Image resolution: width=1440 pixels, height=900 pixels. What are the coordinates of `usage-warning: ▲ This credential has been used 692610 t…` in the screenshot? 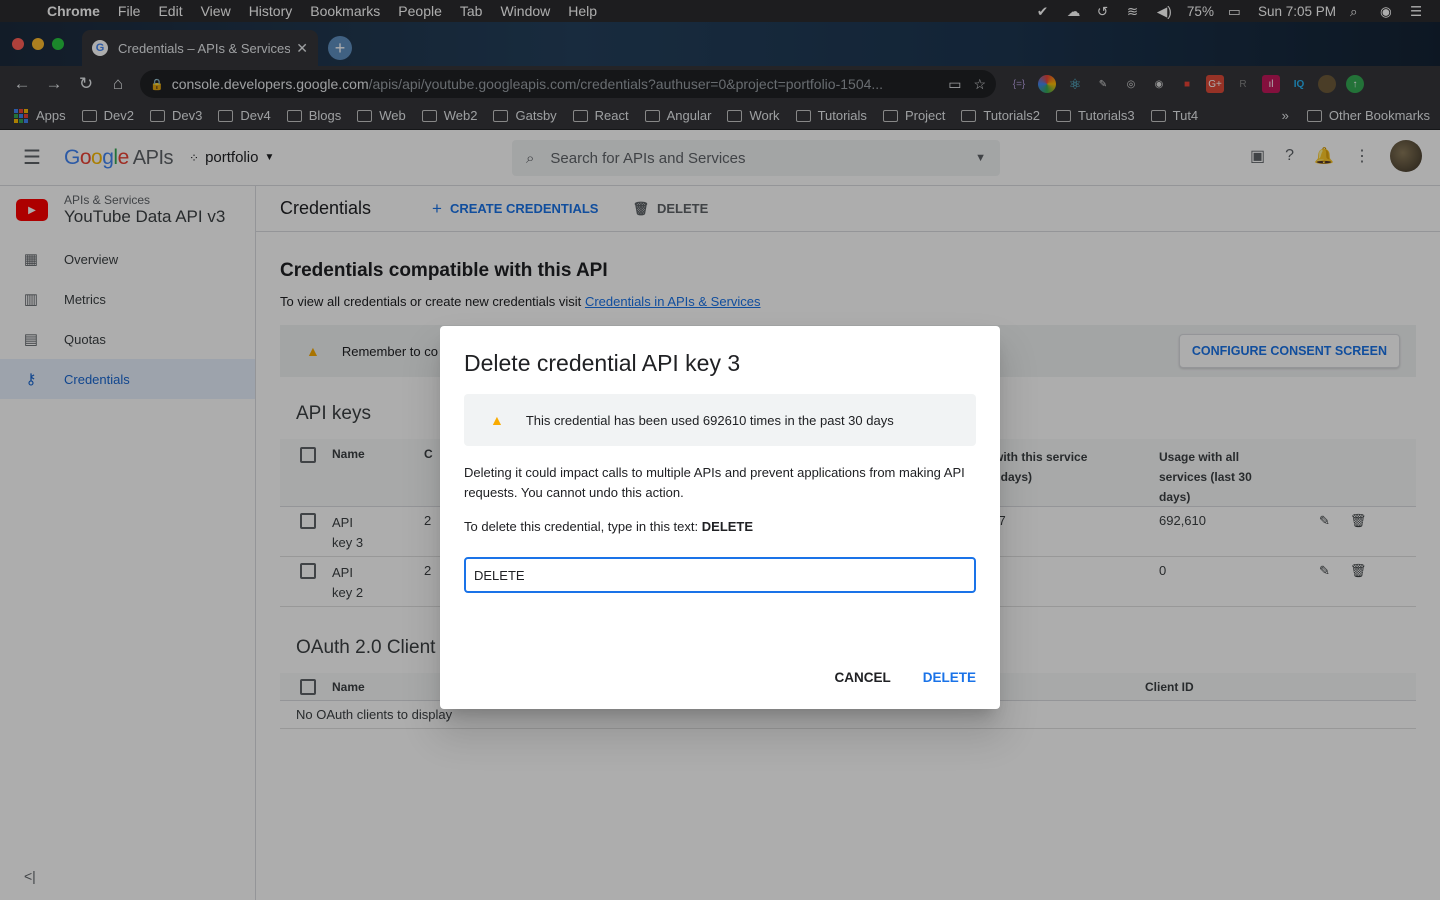 It's located at (720, 420).